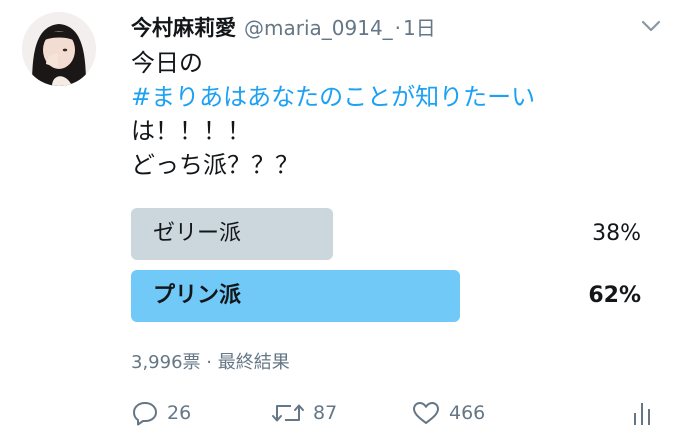  Describe the element at coordinates (215, 165) in the screenshot. I see `tweet-text-line: どっち派？？？` at that location.